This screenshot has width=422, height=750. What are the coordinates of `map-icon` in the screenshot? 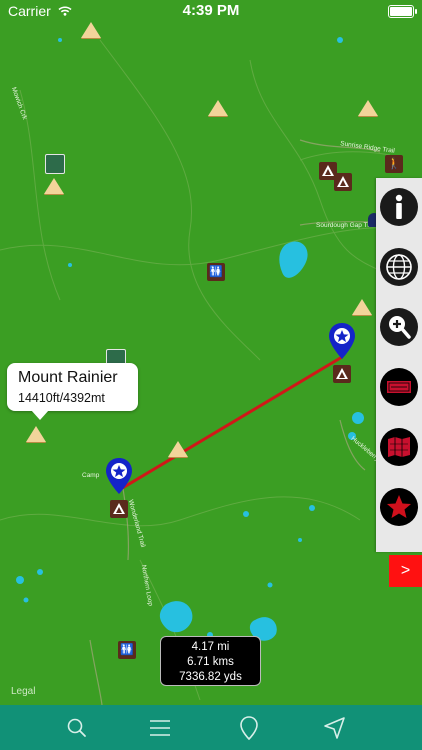 It's located at (399, 447).